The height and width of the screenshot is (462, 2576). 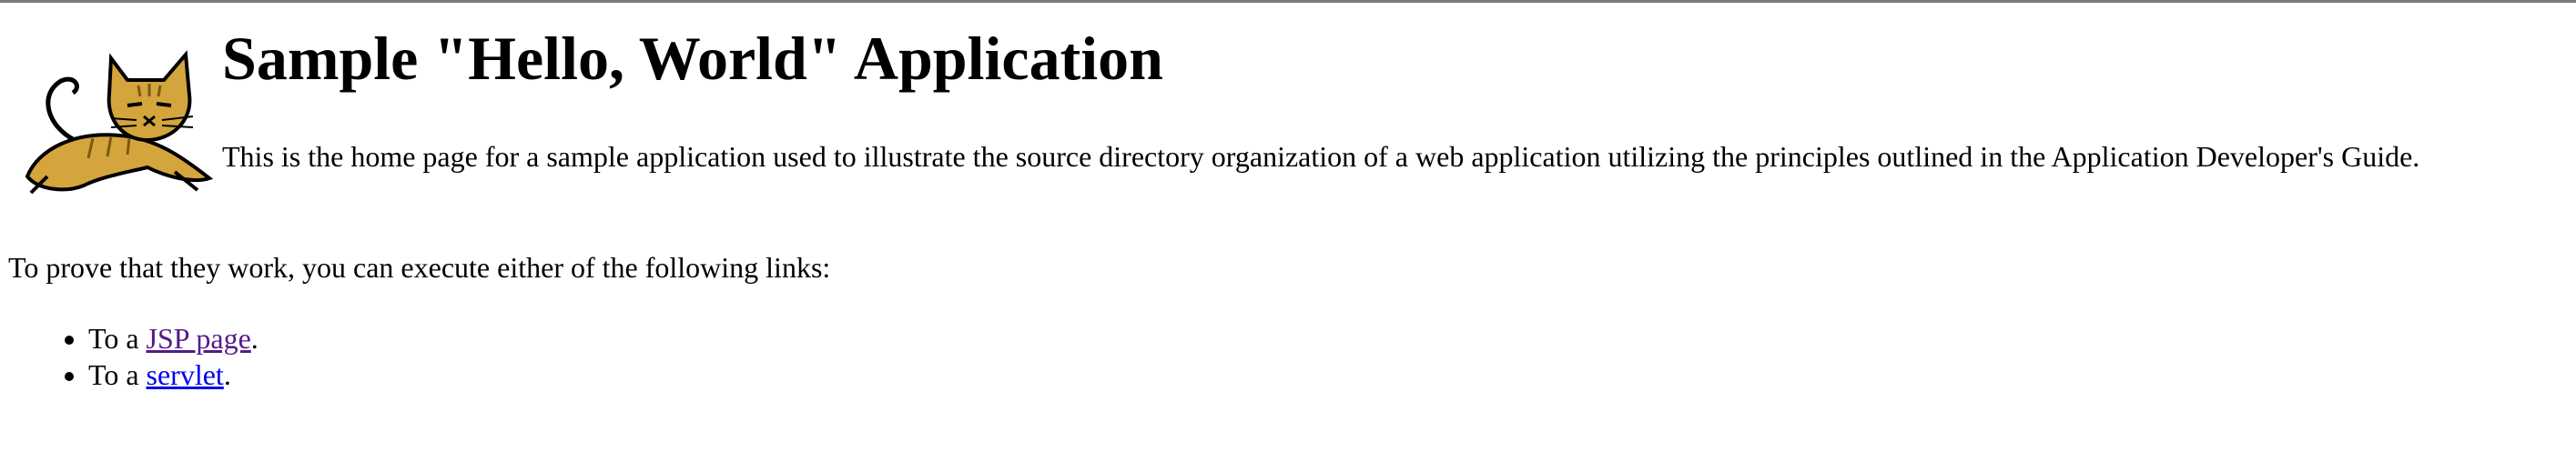 I want to click on jsp-page-link: JSP page, so click(x=199, y=339).